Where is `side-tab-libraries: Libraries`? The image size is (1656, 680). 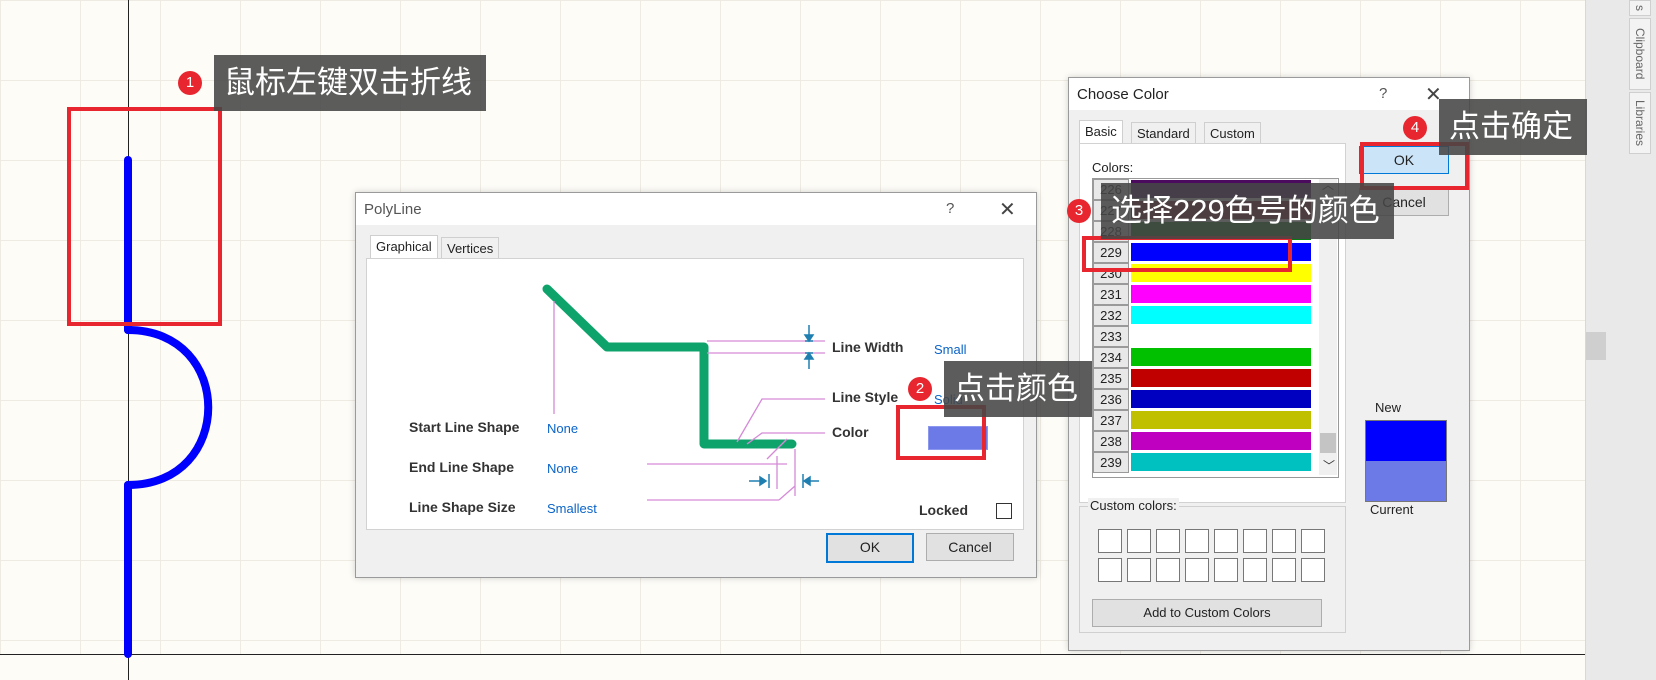 side-tab-libraries: Libraries is located at coordinates (1640, 123).